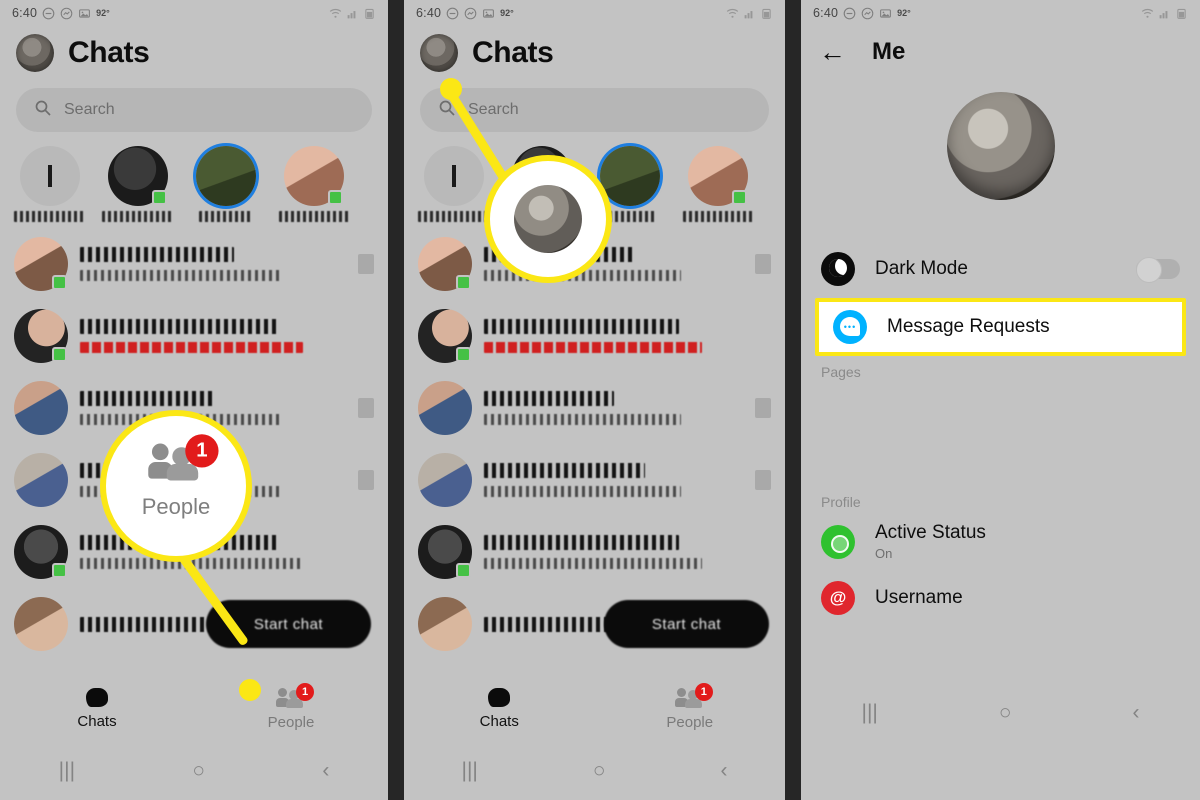 The image size is (1200, 800). Describe the element at coordinates (1000, 541) in the screenshot. I see `setting-active-status: Active Status On` at that location.